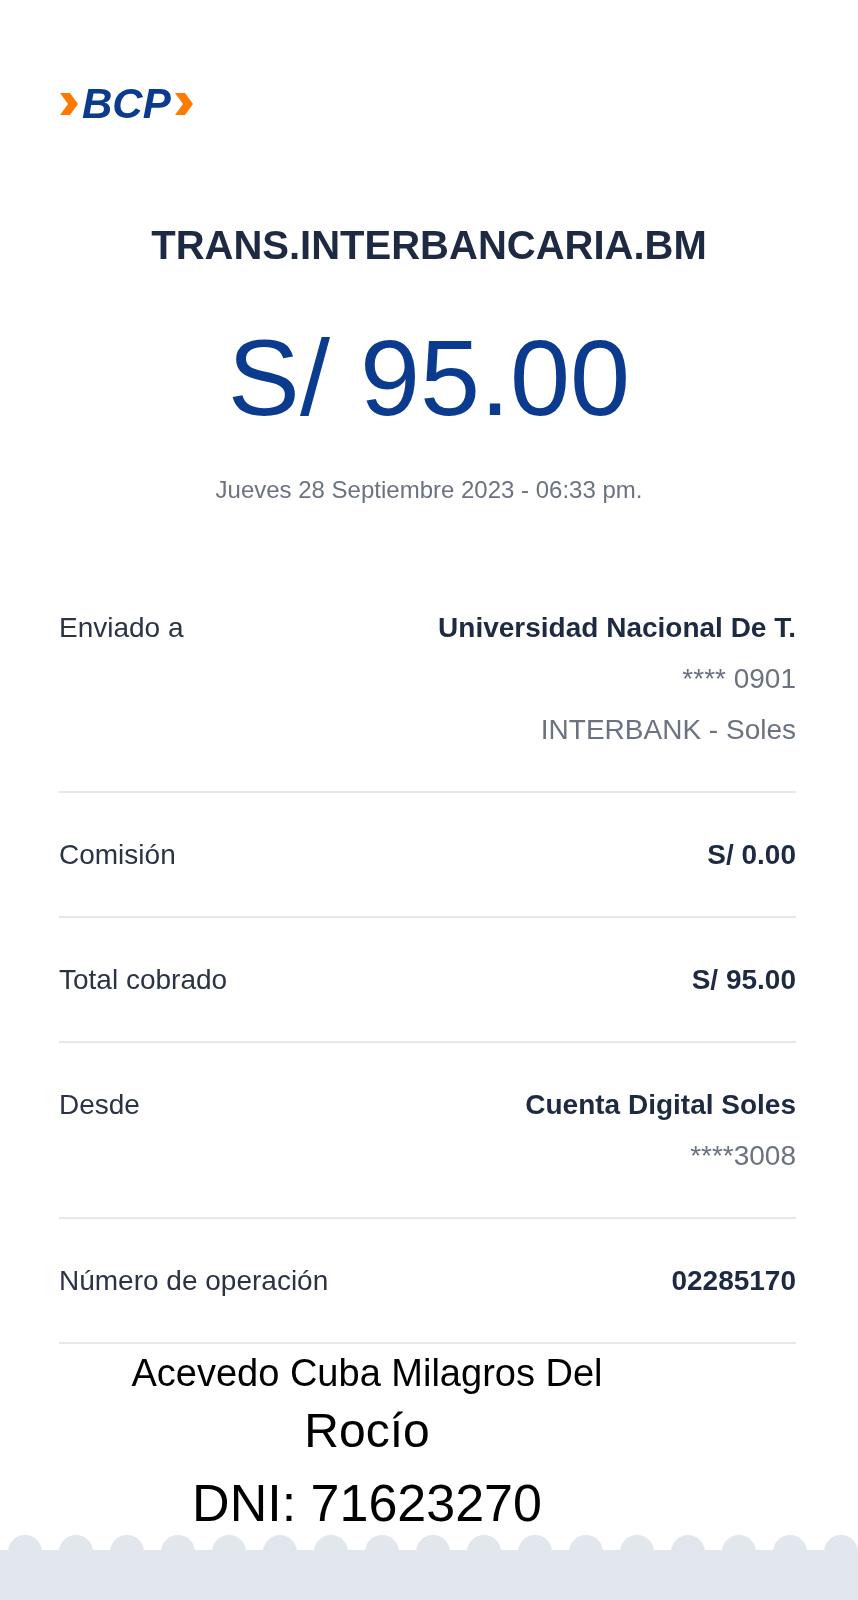 Image resolution: width=858 pixels, height=1600 pixels. What do you see at coordinates (660, 1105) in the screenshot?
I see `row-value: Cuenta Digital Soles` at bounding box center [660, 1105].